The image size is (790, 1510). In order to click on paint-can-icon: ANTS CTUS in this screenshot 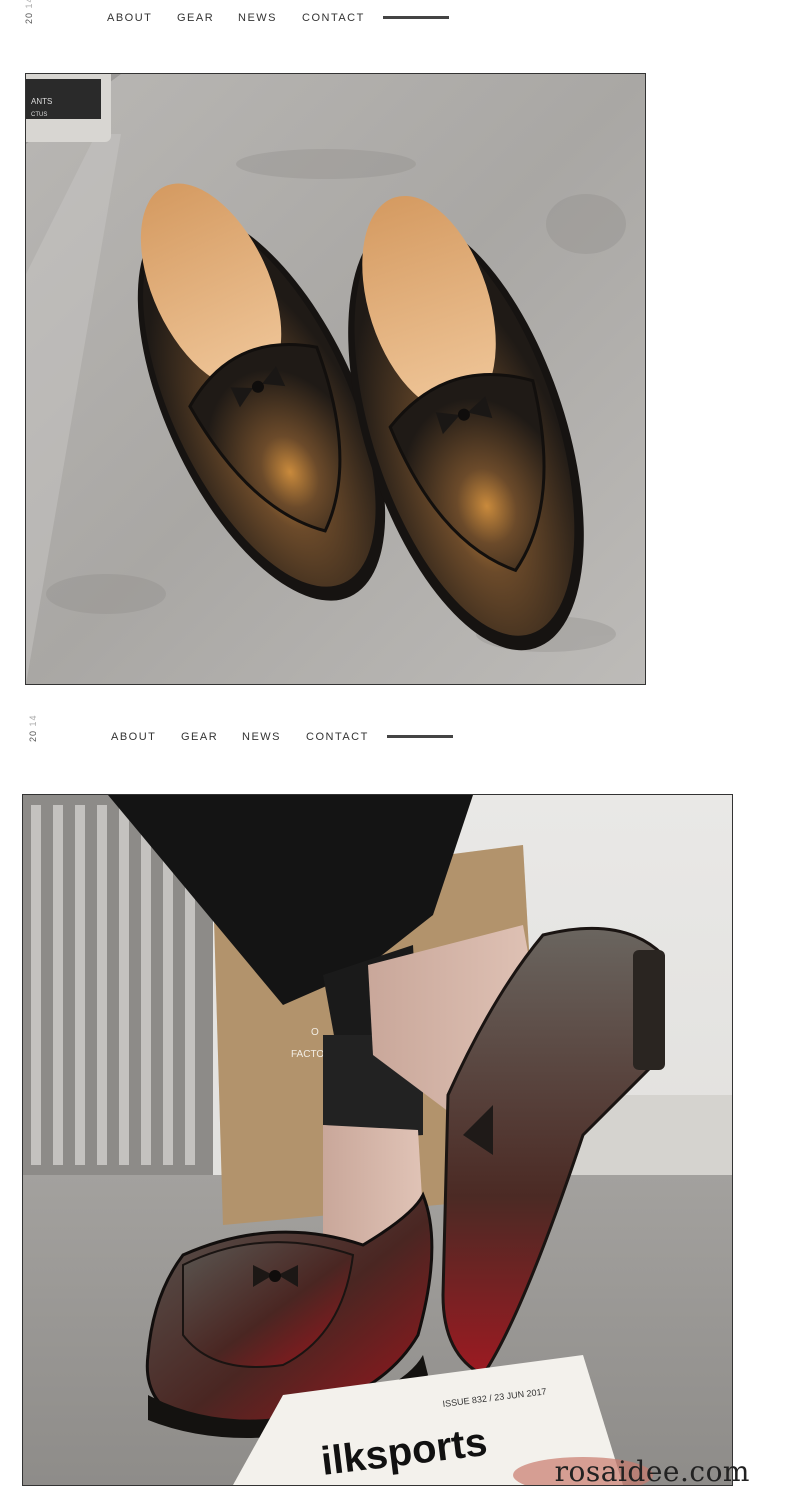, I will do `click(68, 108)`.